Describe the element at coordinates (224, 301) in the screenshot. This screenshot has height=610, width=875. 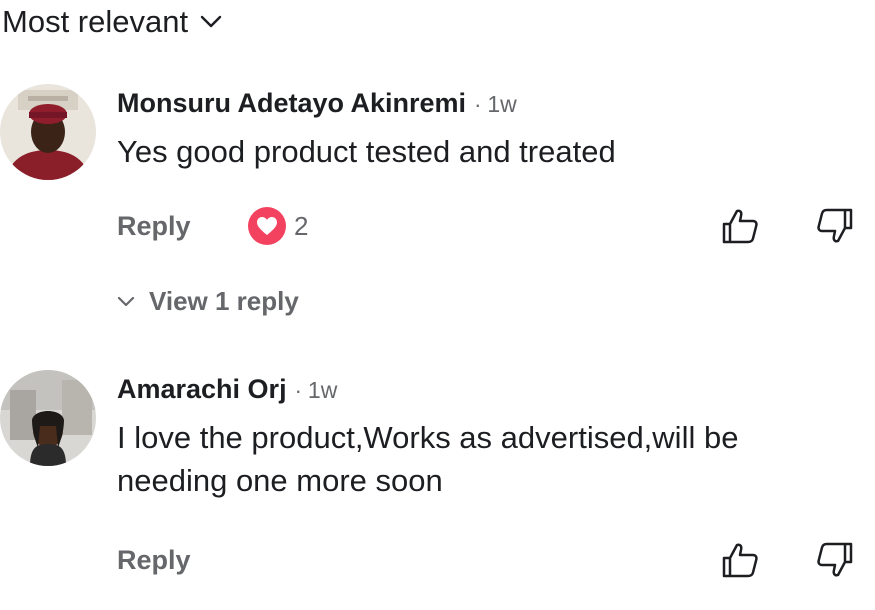
I see `view-replies-label: View 1 reply` at that location.